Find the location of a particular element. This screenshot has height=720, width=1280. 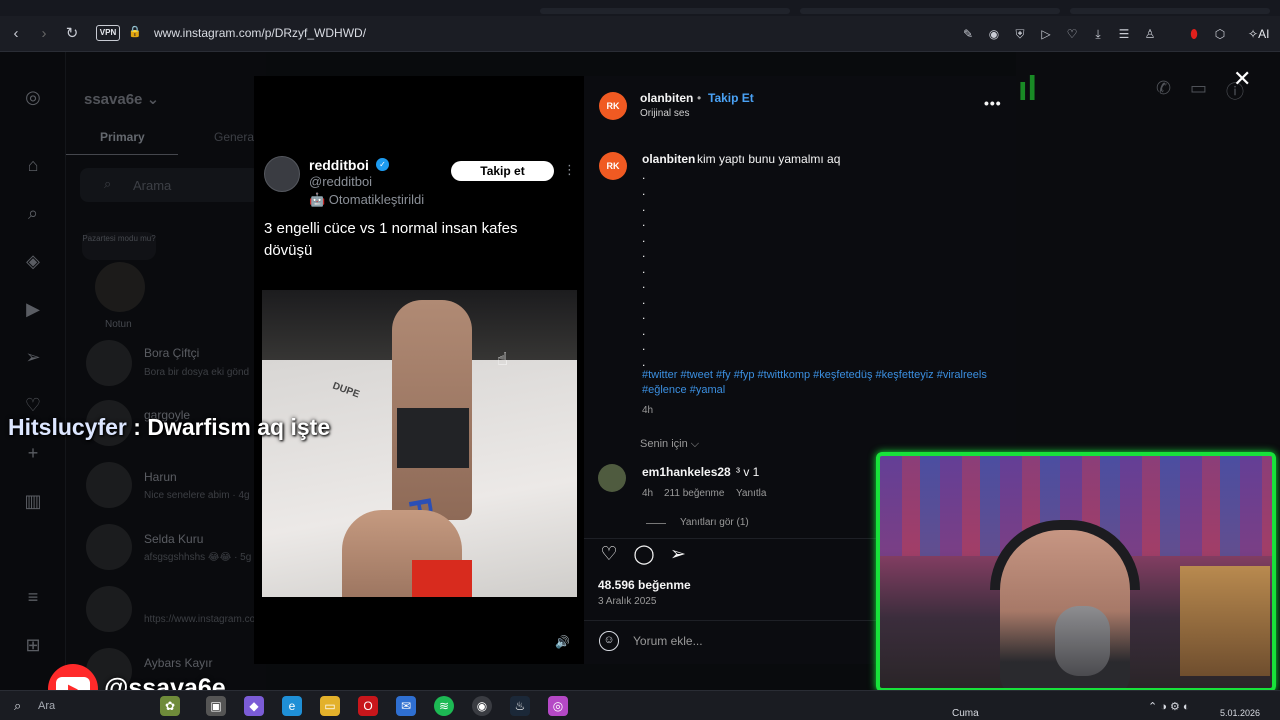

stream-chat-message: Hitslucyfer : Dwarfism aq işte is located at coordinates (169, 430).